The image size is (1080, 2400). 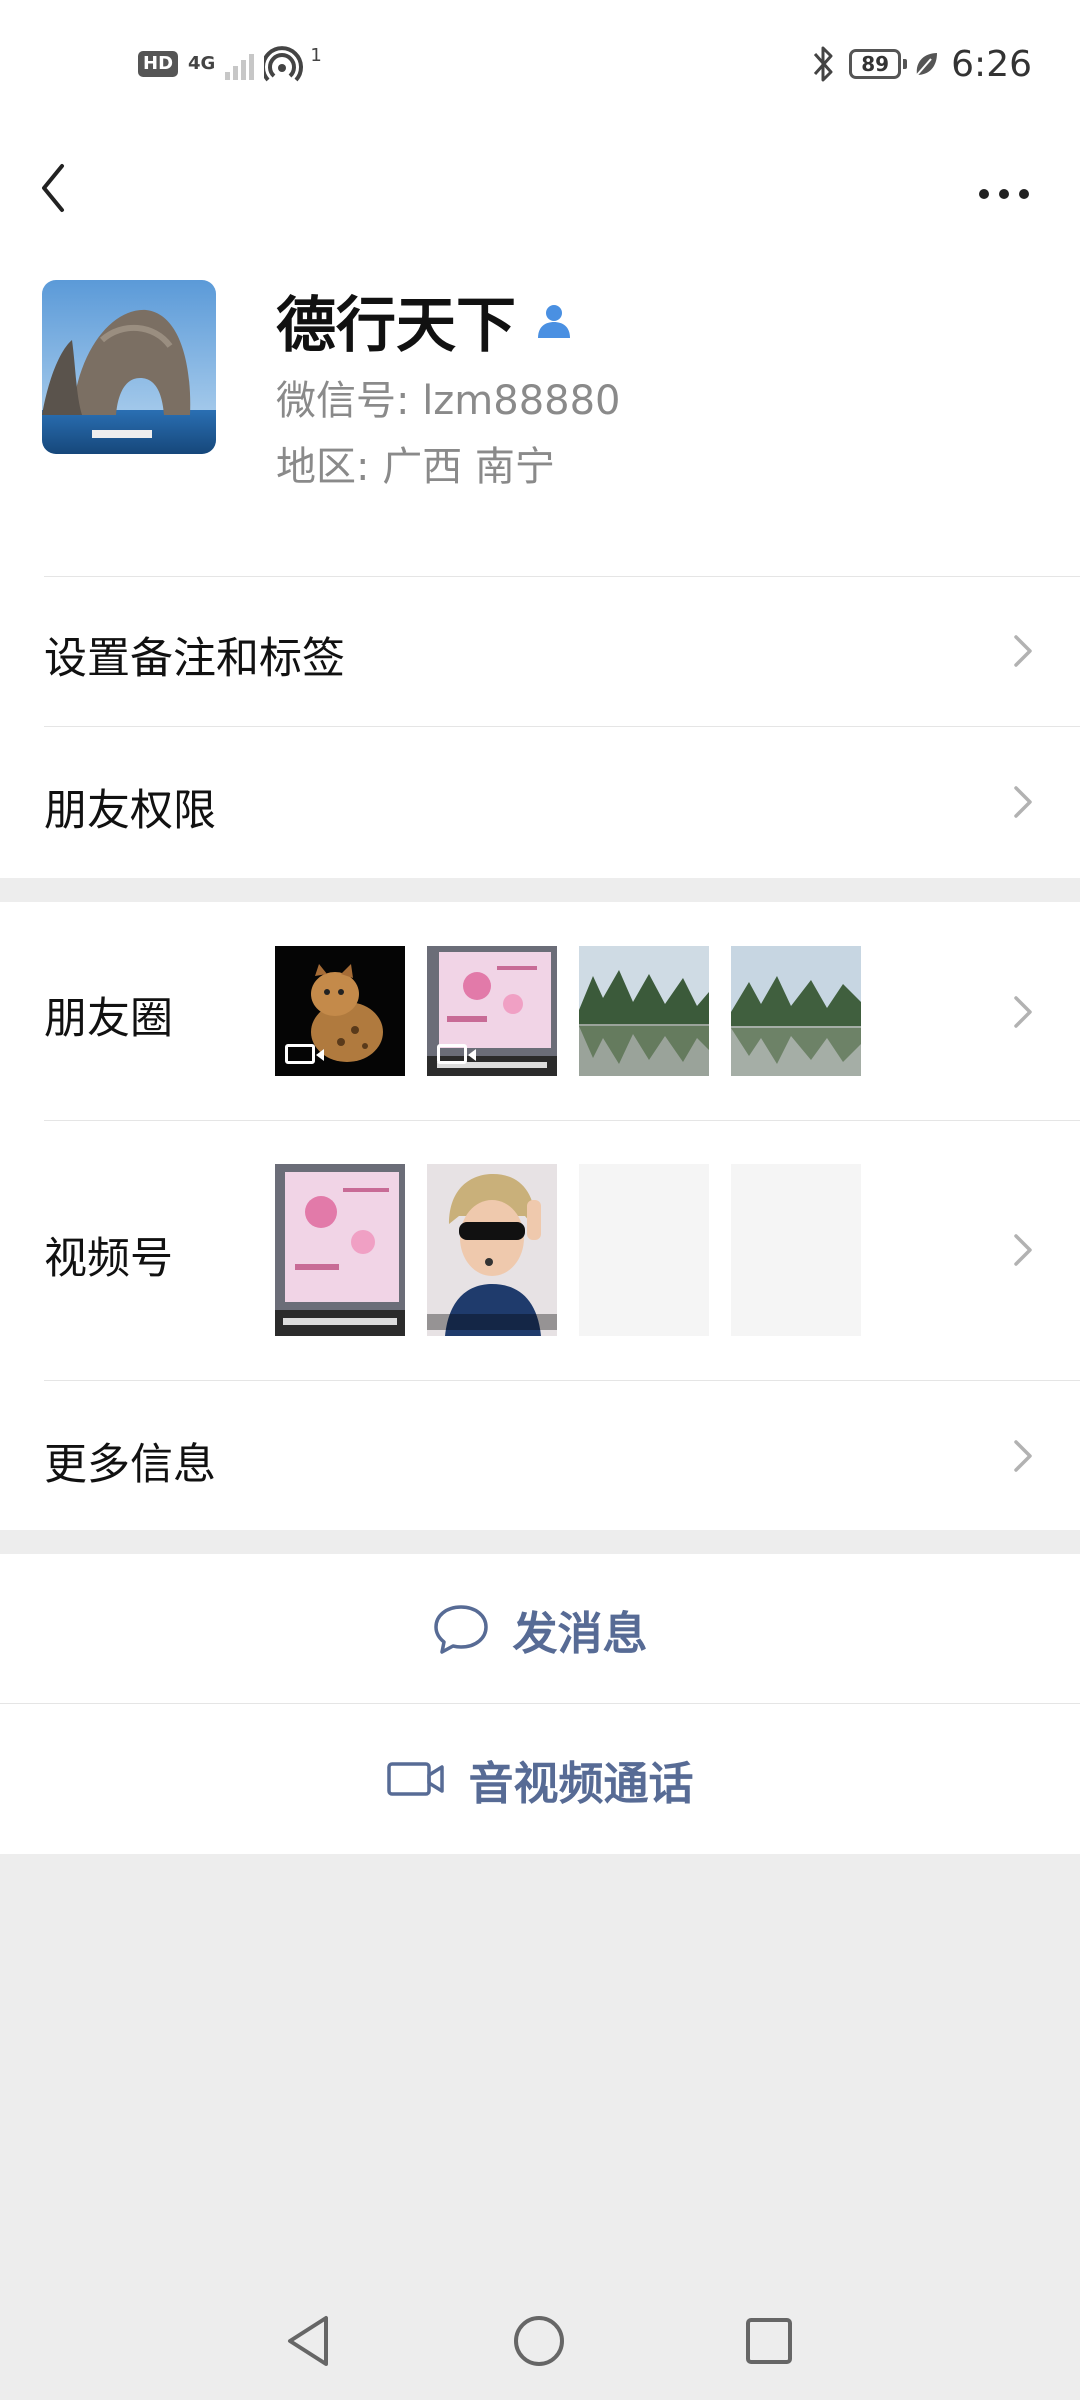 What do you see at coordinates (340, 1250) in the screenshot?
I see `channels-thumb-screen` at bounding box center [340, 1250].